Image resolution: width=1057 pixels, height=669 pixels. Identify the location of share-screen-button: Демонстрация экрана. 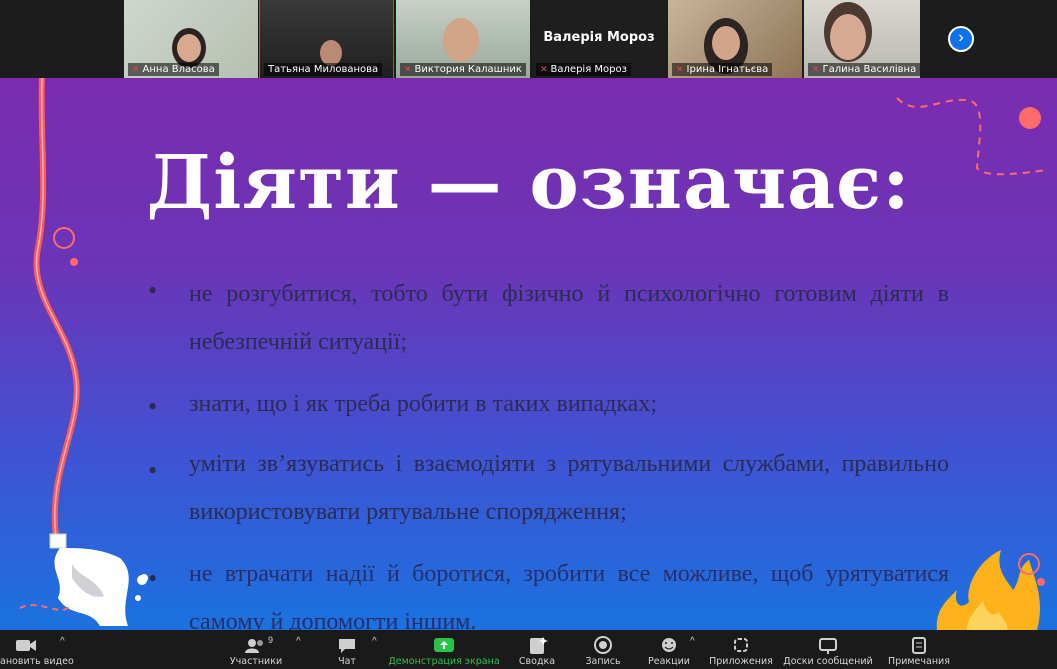
(444, 649).